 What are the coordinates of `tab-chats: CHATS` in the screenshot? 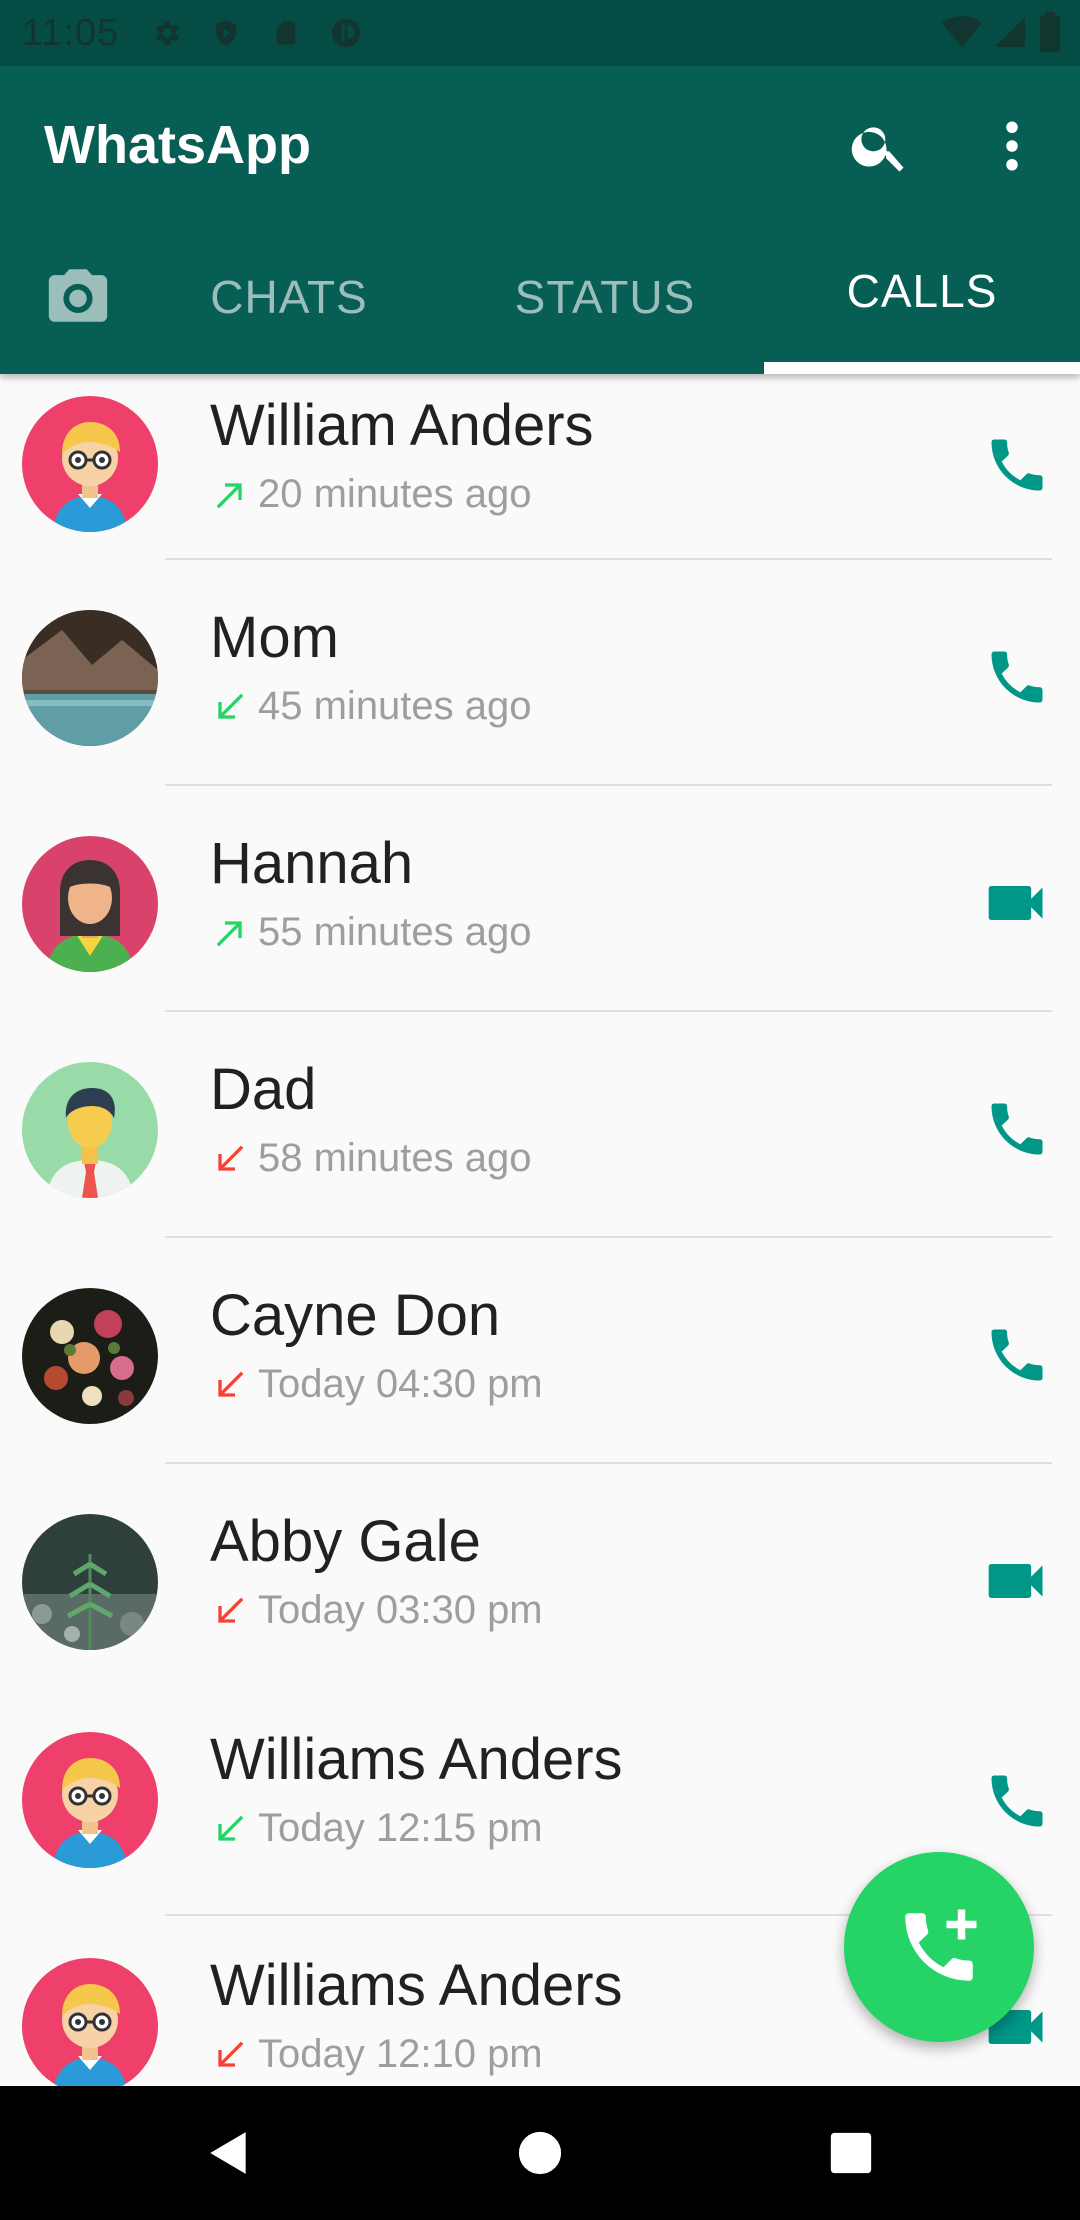 It's located at (289, 297).